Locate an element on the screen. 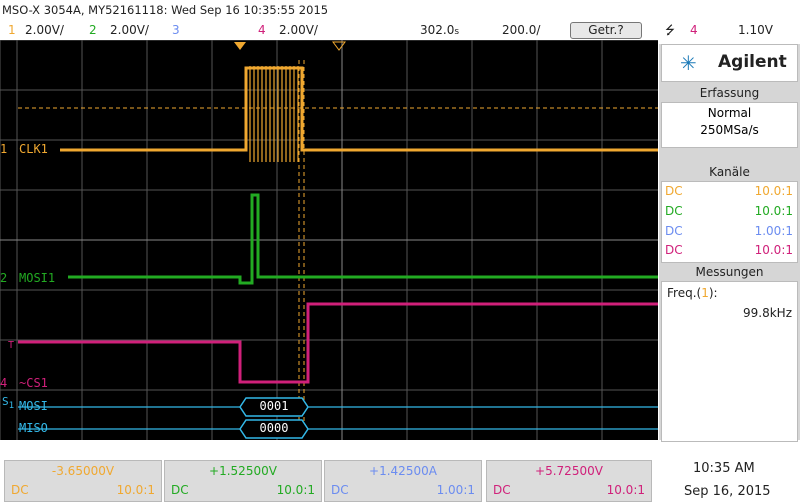  ch1-number: 1 is located at coordinates (12, 30).